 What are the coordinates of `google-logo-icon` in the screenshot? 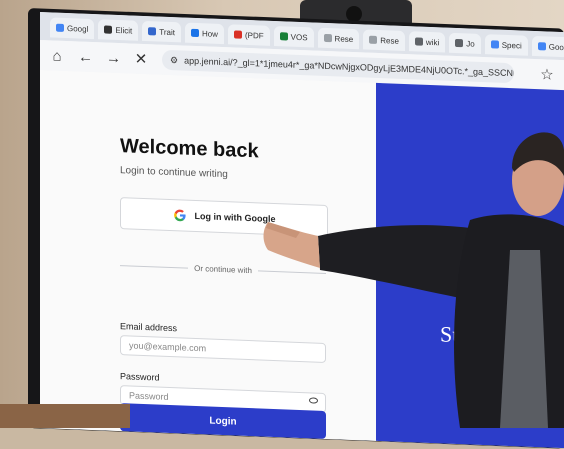 It's located at (179, 215).